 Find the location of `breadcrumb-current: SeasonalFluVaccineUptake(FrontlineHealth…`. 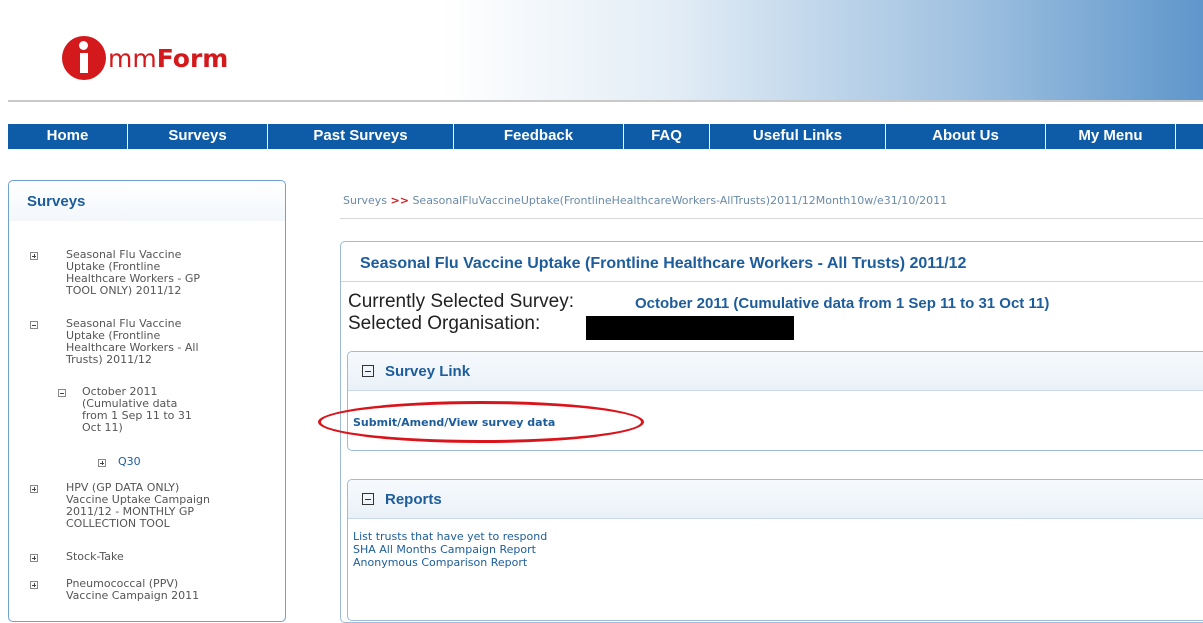

breadcrumb-current: SeasonalFluVaccineUptake(FrontlineHealth… is located at coordinates (680, 200).